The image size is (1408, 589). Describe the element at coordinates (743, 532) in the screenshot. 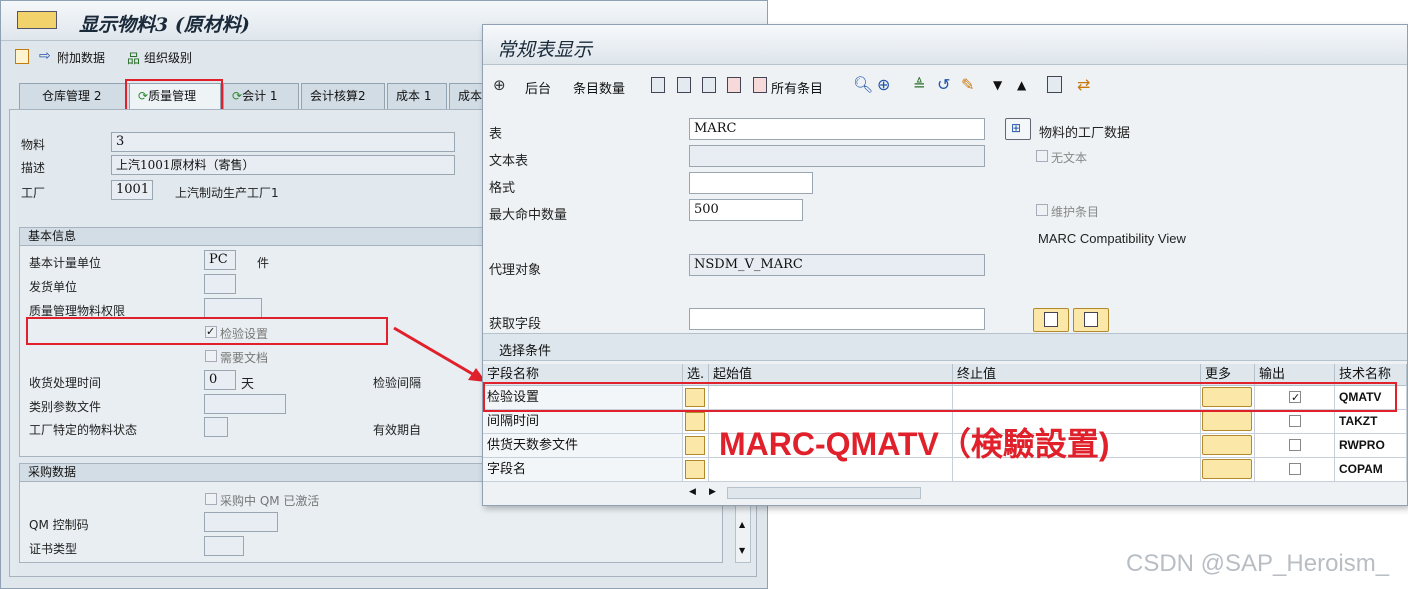

I see `vertical-scrollbar: ▲ ▼` at that location.